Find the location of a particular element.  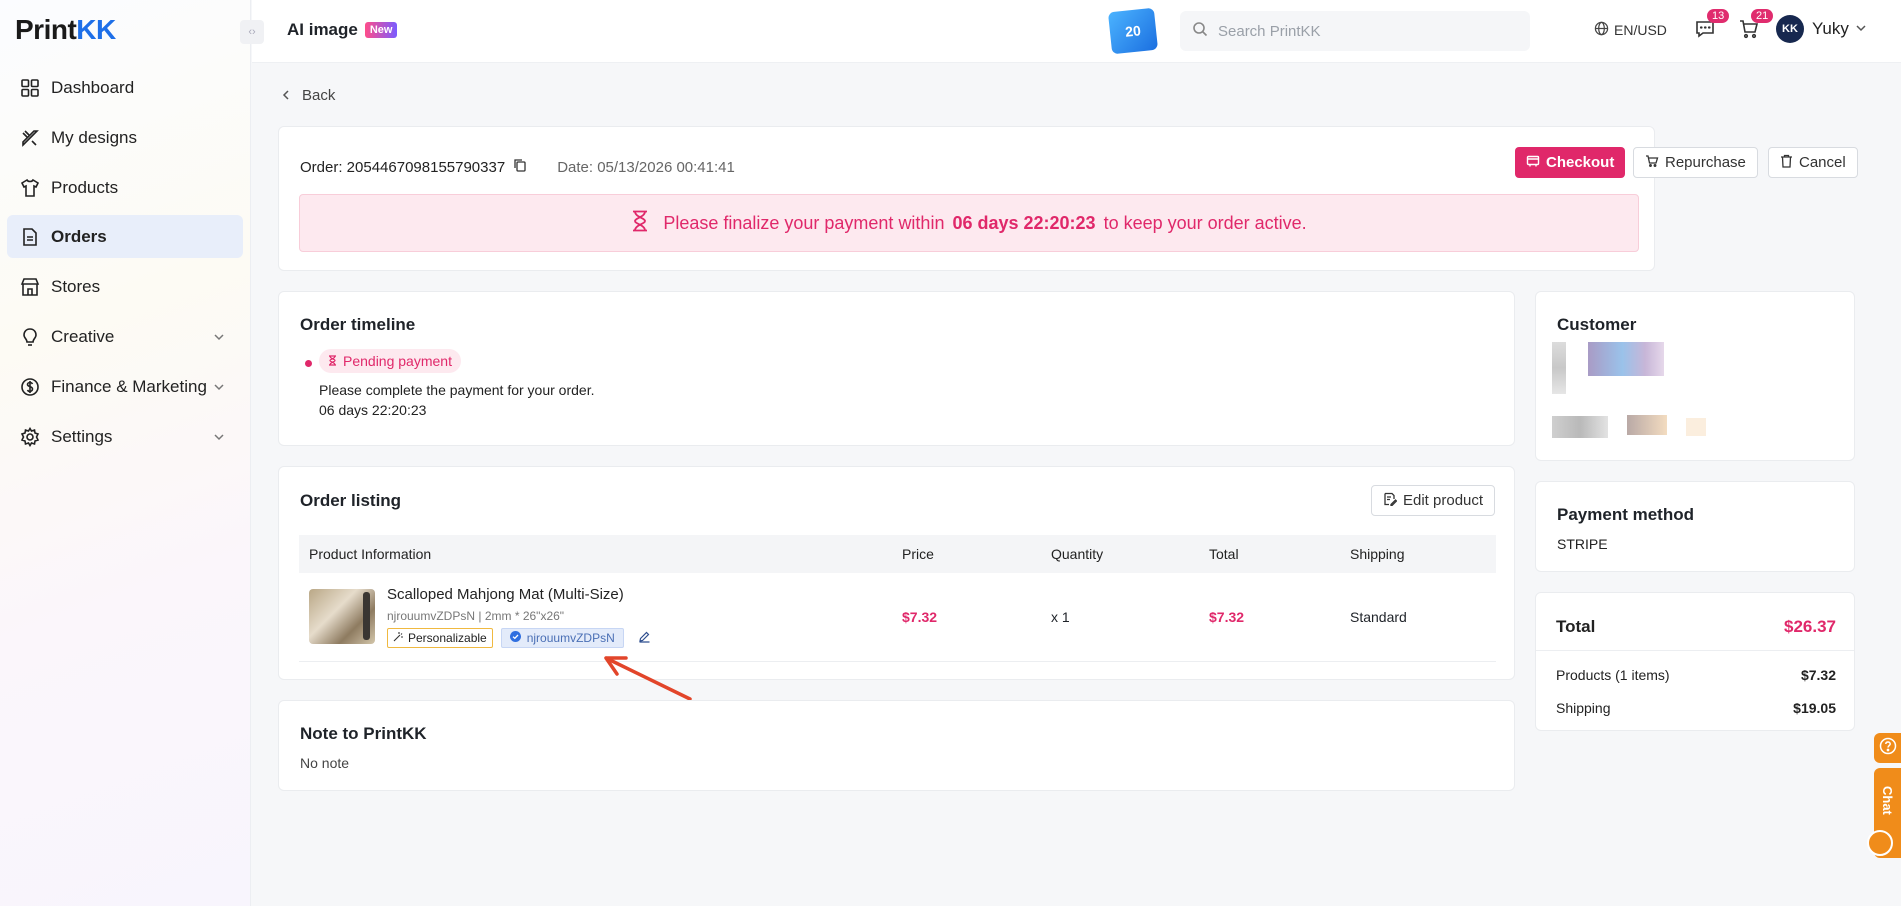

question-icon is located at coordinates (1888, 748).